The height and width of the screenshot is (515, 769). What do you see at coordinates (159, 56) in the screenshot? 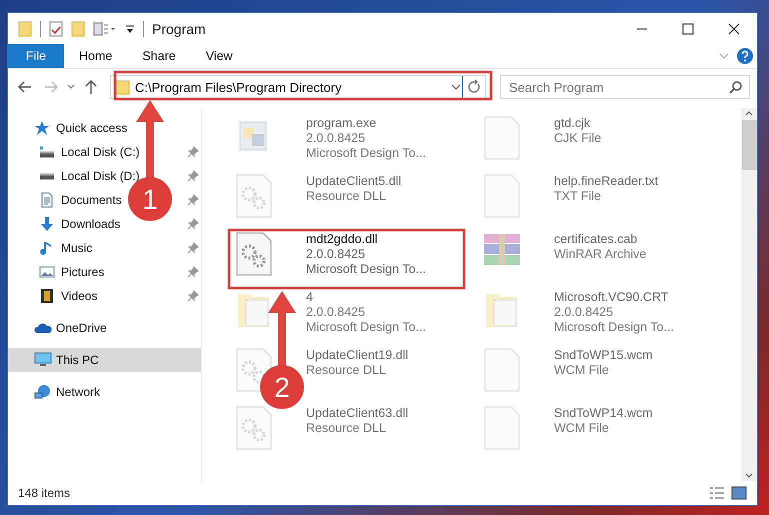
I see `ribbon-tab: Share` at bounding box center [159, 56].